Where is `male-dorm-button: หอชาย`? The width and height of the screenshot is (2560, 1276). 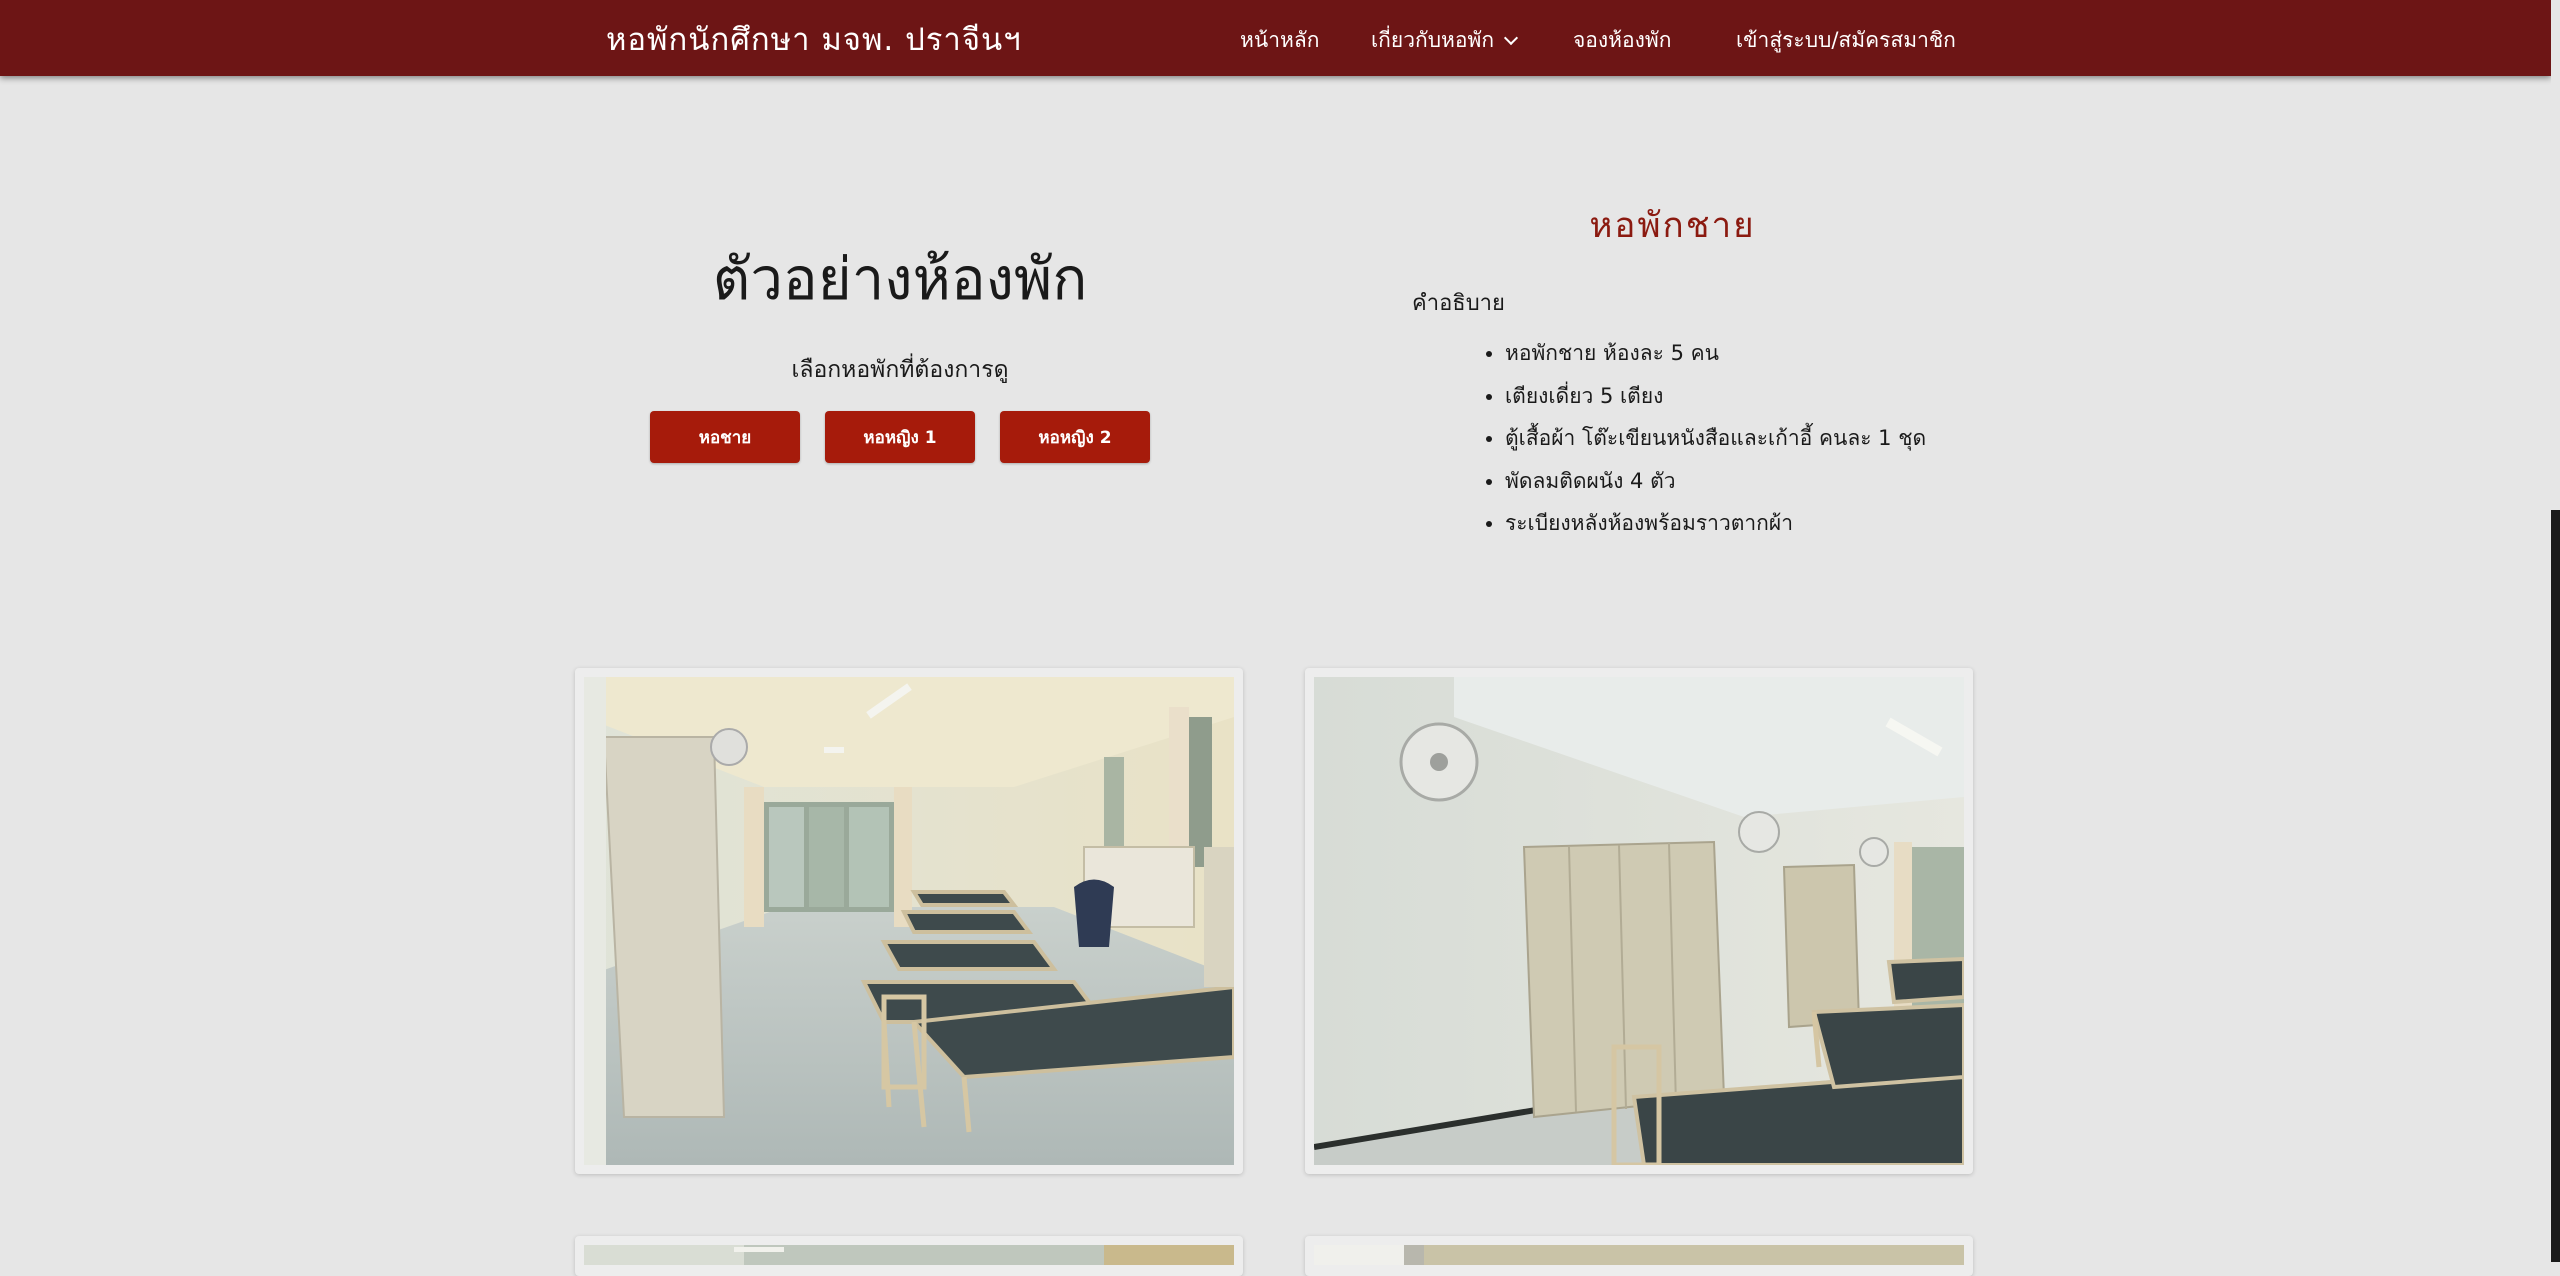 male-dorm-button: หอชาย is located at coordinates (725, 437).